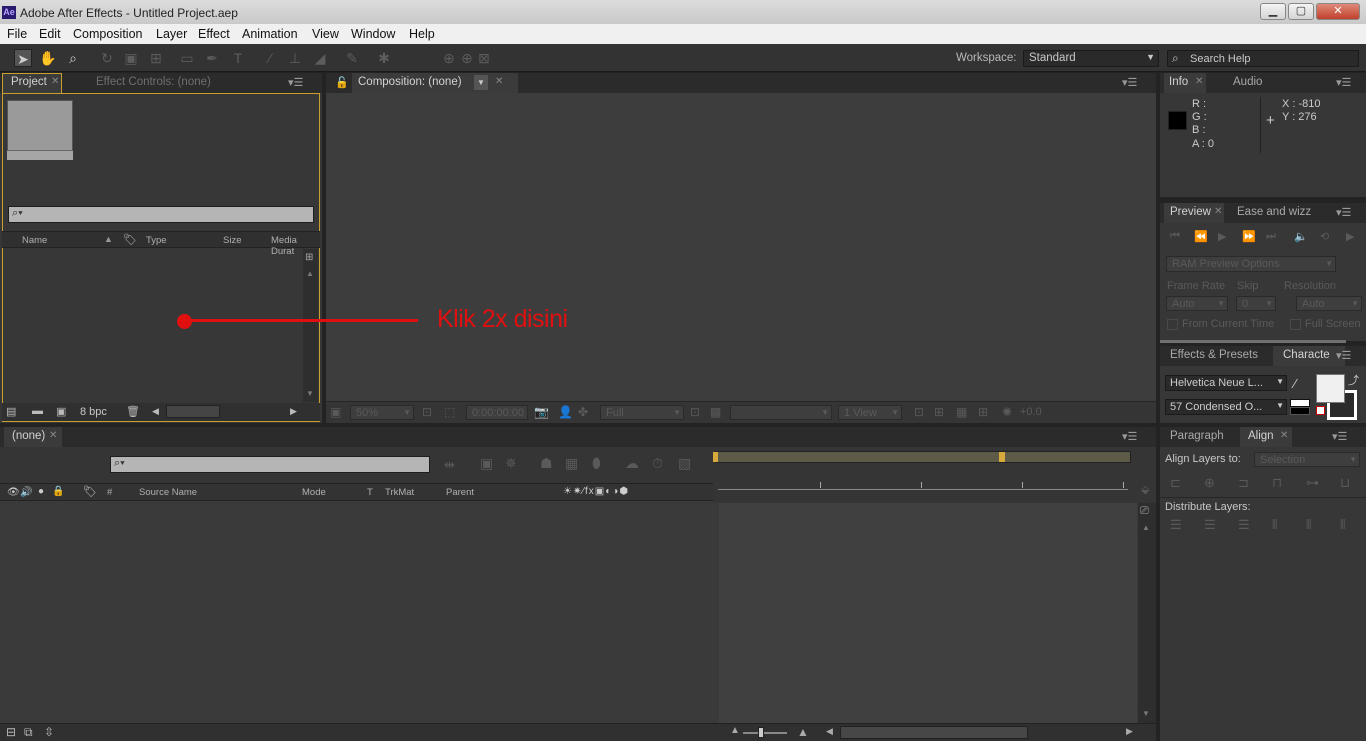 Image resolution: width=1366 pixels, height=741 pixels. What do you see at coordinates (1091, 58) in the screenshot?
I see `workspace-select: Standard ▼` at bounding box center [1091, 58].